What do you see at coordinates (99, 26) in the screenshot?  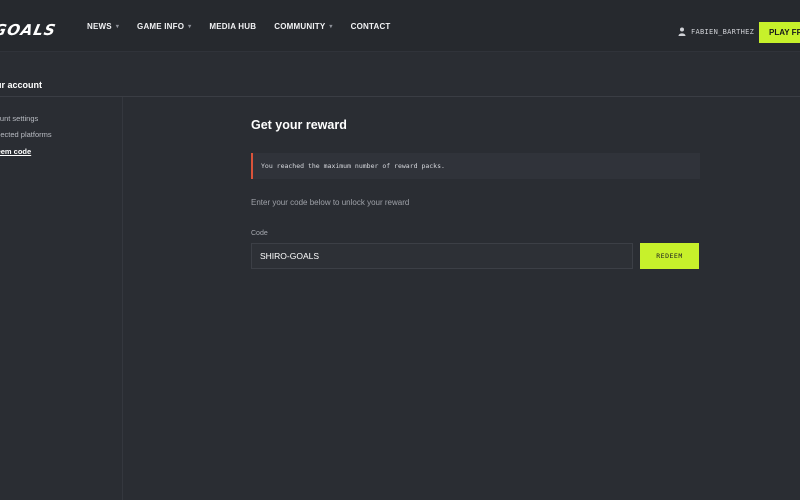 I see `nav-item-label: NEWS` at bounding box center [99, 26].